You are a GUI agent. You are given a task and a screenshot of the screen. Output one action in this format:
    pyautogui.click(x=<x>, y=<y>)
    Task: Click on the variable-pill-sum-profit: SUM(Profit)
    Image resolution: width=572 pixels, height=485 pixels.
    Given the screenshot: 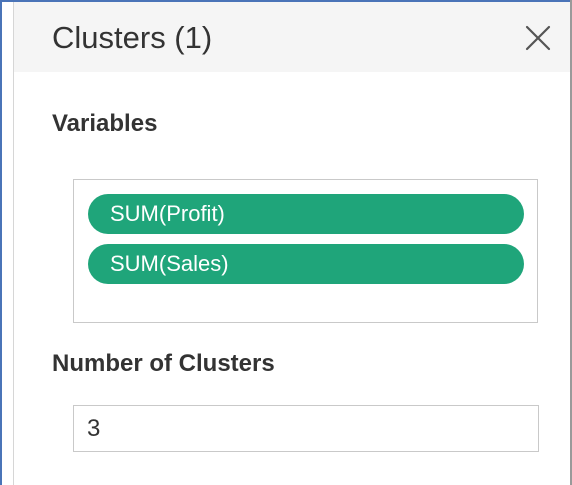 What is the action you would take?
    pyautogui.click(x=306, y=214)
    